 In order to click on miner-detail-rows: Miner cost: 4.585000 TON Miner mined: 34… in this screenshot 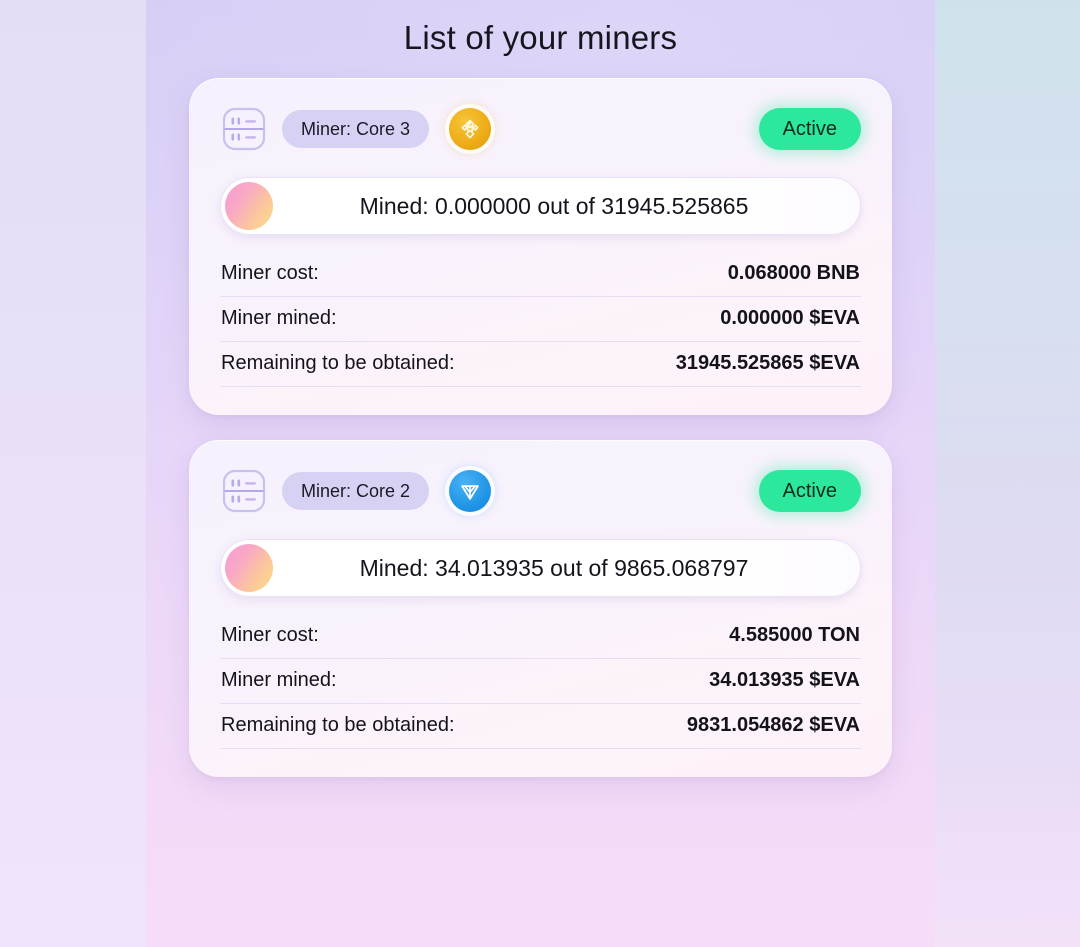, I will do `click(540, 681)`.